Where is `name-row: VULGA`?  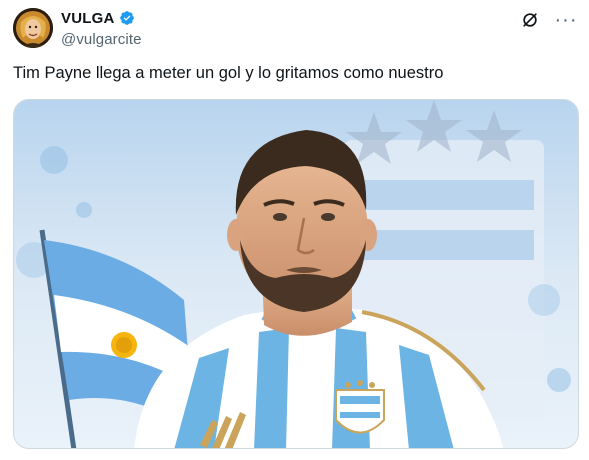
name-row: VULGA is located at coordinates (101, 18).